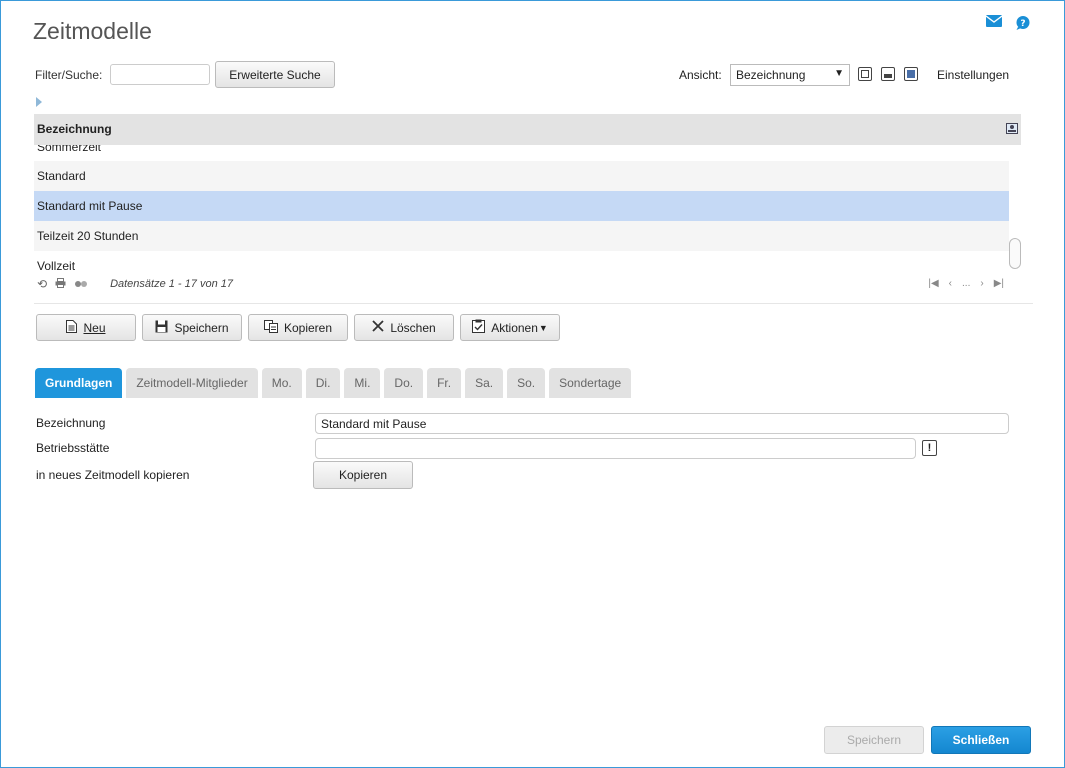 Image resolution: width=1065 pixels, height=768 pixels. I want to click on last-page-icon: ▶|, so click(999, 283).